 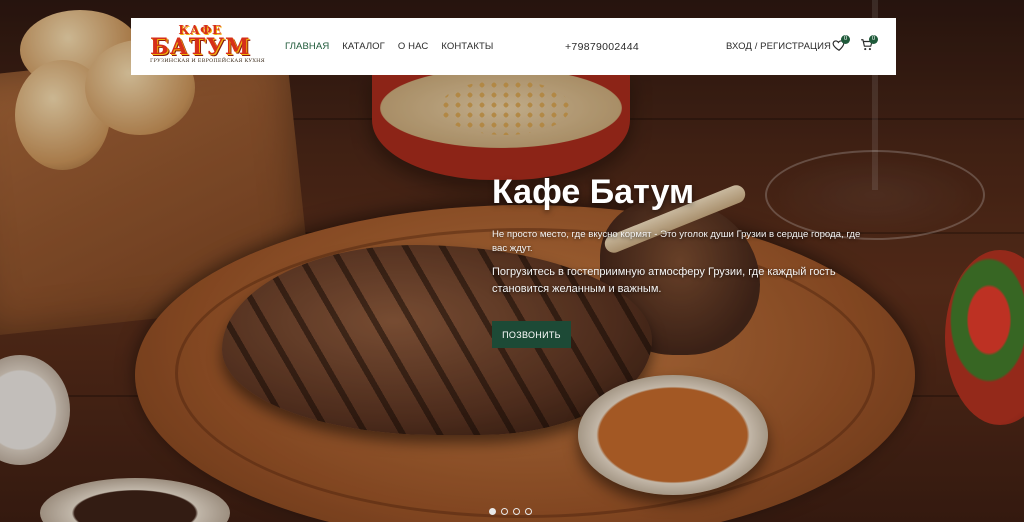 I want to click on phone-number-link: +79879002444, so click(x=602, y=47).